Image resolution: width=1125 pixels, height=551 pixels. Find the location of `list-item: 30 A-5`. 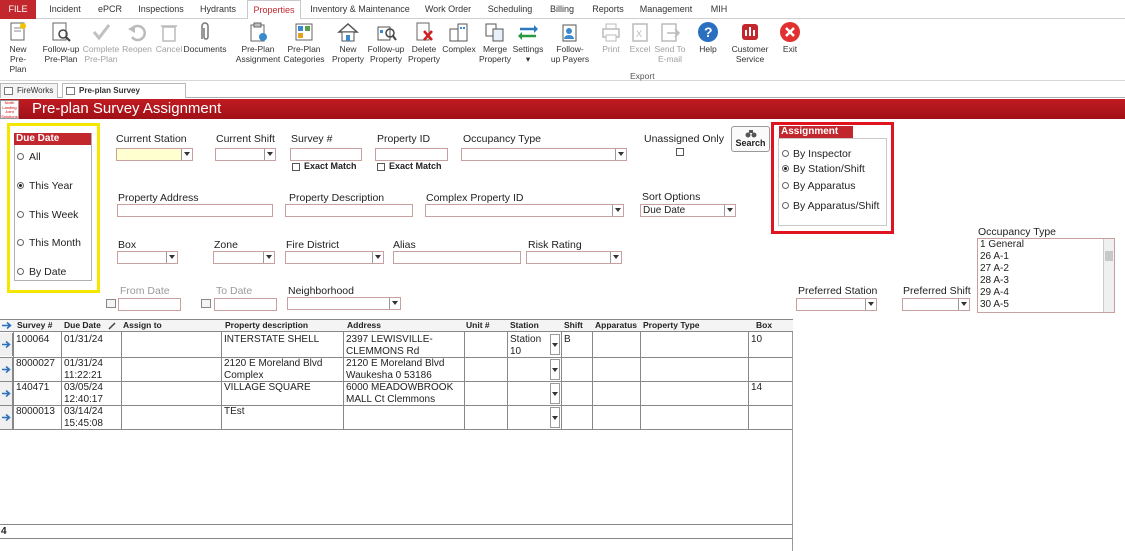

list-item: 30 A-5 is located at coordinates (994, 305).